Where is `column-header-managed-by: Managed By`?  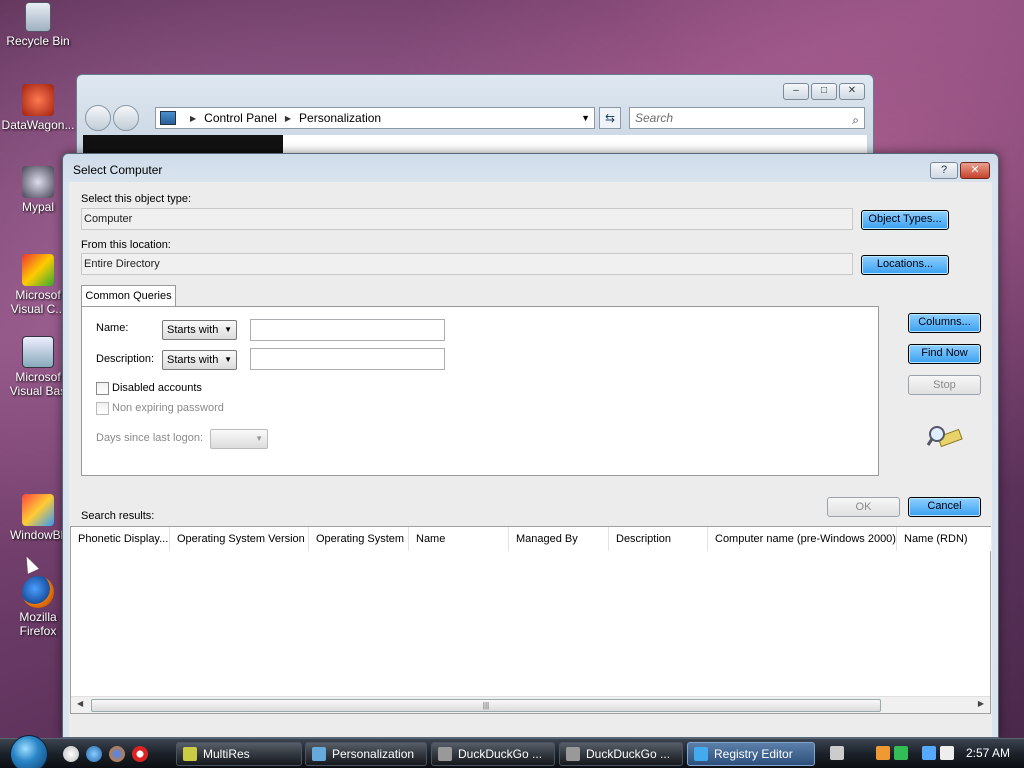 column-header-managed-by: Managed By is located at coordinates (559, 539).